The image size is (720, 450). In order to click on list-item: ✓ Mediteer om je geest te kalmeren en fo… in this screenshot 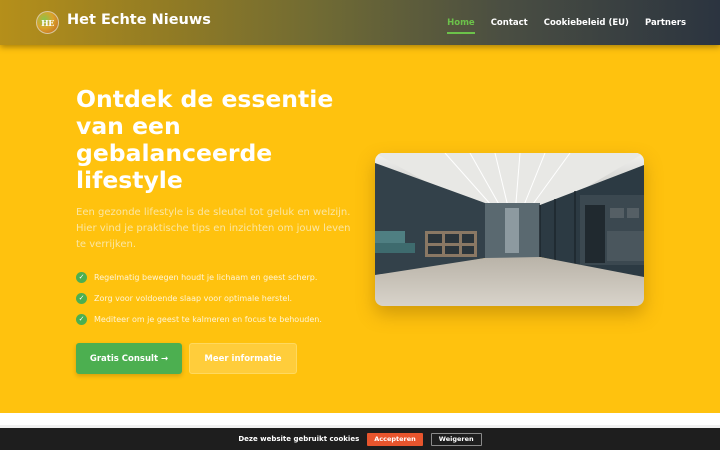, I will do `click(199, 319)`.